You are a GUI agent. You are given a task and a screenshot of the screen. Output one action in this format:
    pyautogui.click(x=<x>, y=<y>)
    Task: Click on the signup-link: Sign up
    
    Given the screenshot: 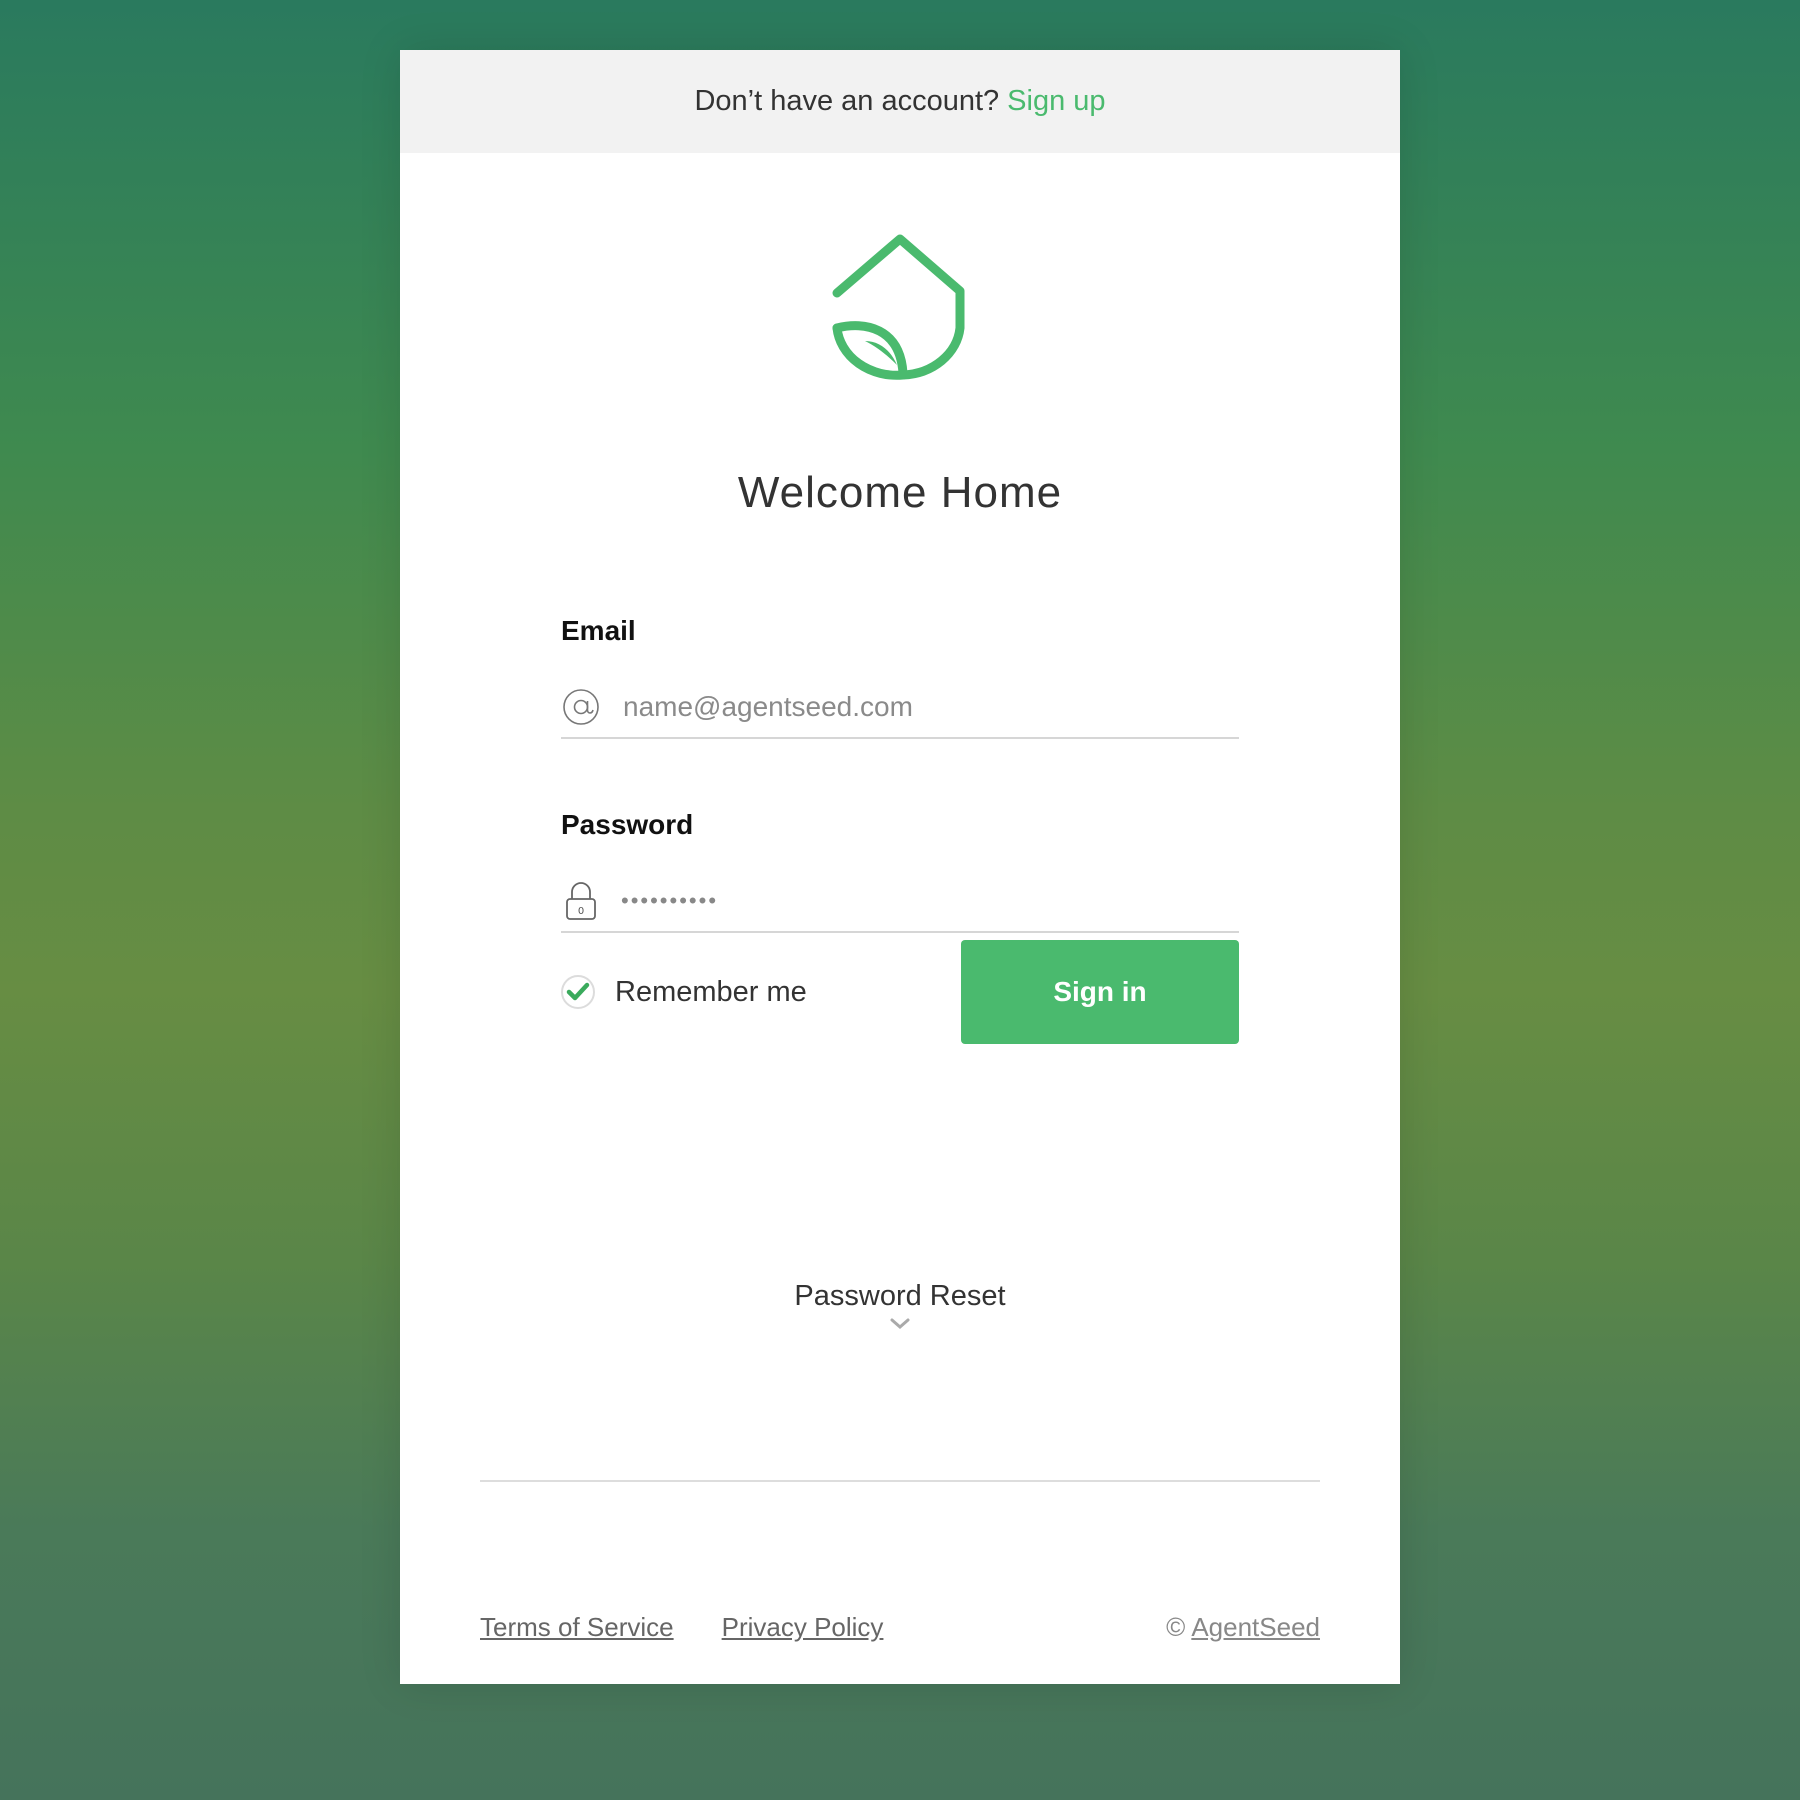 What is the action you would take?
    pyautogui.click(x=1056, y=101)
    